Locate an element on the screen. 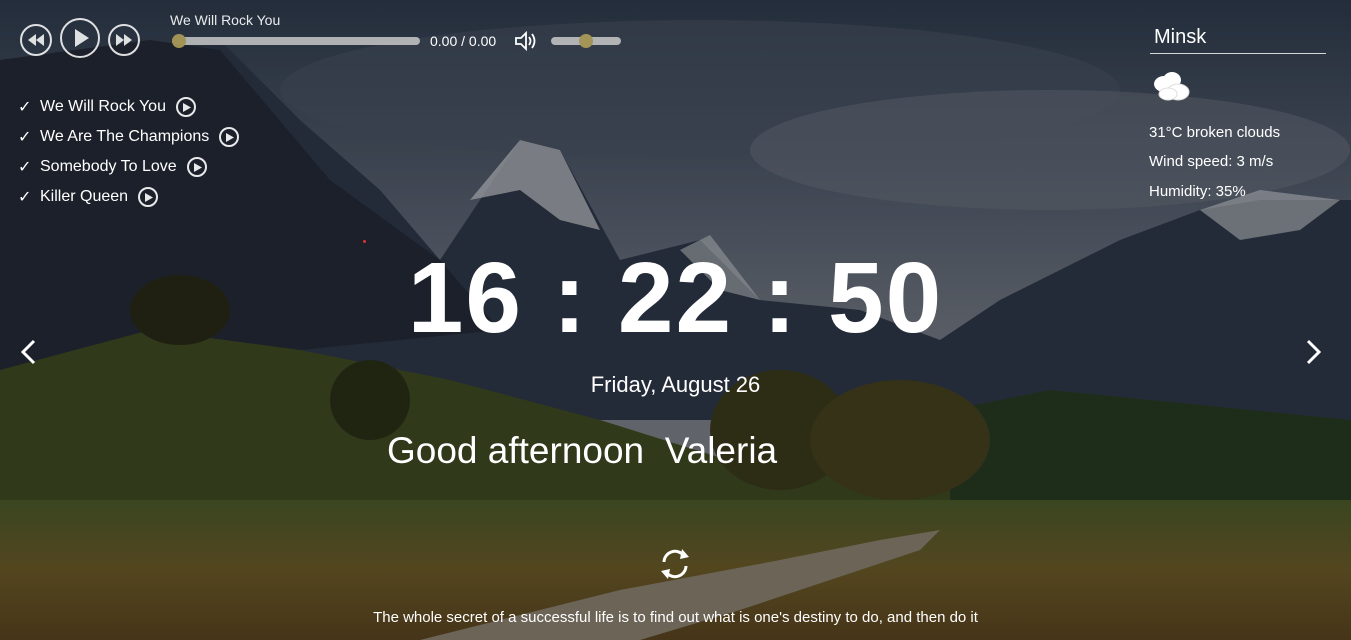 The height and width of the screenshot is (640, 1351). time-display: 0.00 / 0.00 is located at coordinates (463, 41).